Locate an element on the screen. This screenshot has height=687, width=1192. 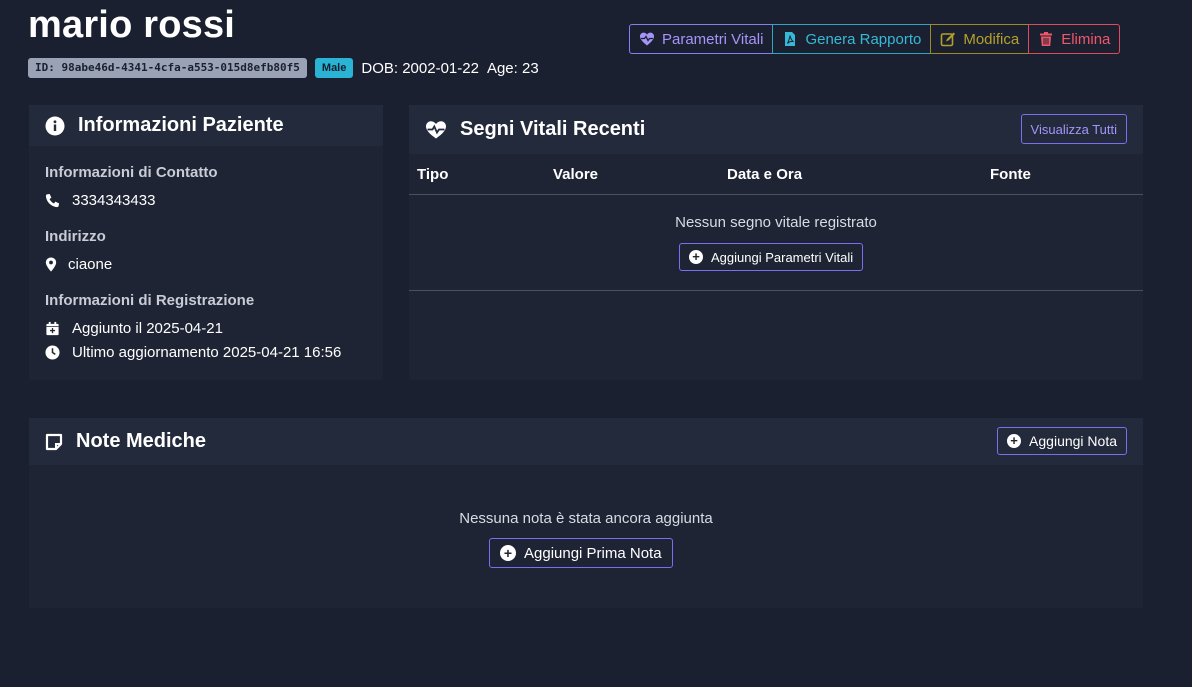
patient-name: mario rossi is located at coordinates (132, 25).